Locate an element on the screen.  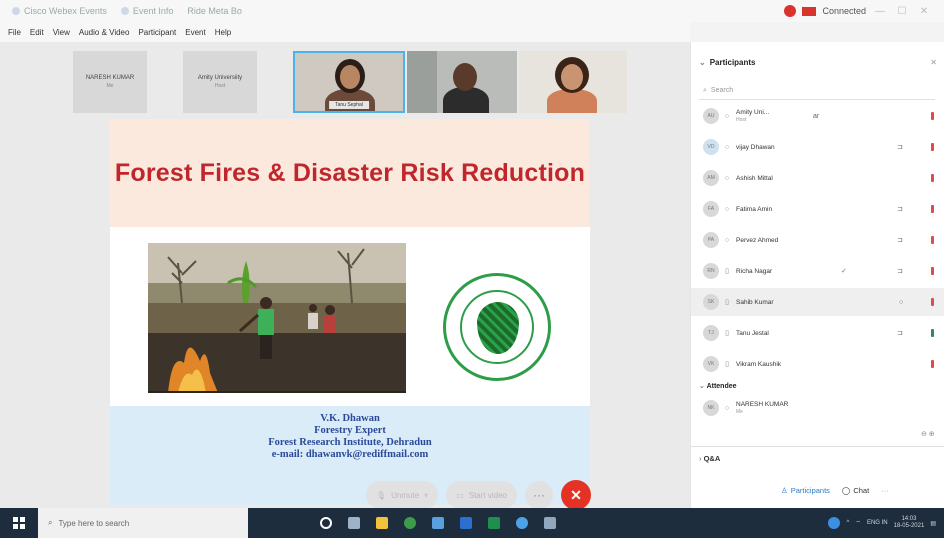
participant-name: Sahib Kumar is located at coordinates (755, 302).